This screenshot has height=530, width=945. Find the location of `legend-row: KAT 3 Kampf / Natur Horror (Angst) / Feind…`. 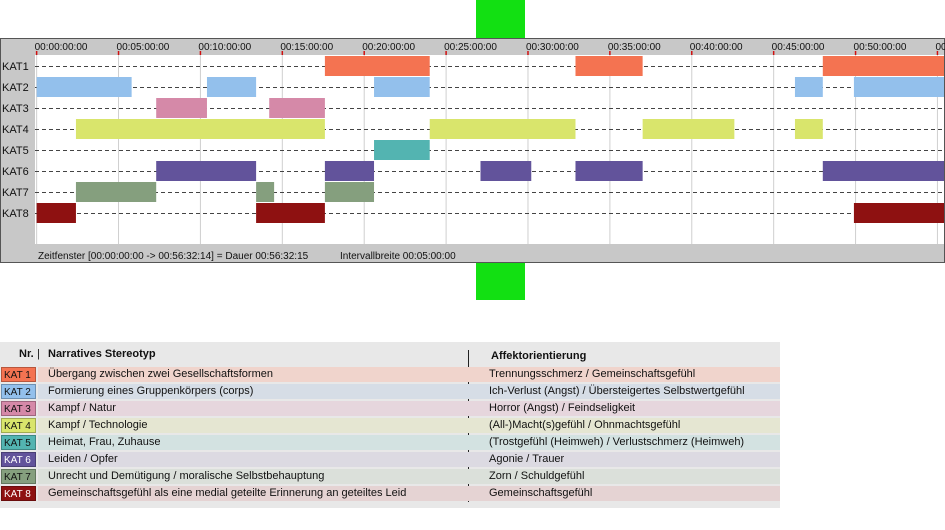

legend-row: KAT 3 Kampf / Natur Horror (Angst) / Feind… is located at coordinates (390, 408).